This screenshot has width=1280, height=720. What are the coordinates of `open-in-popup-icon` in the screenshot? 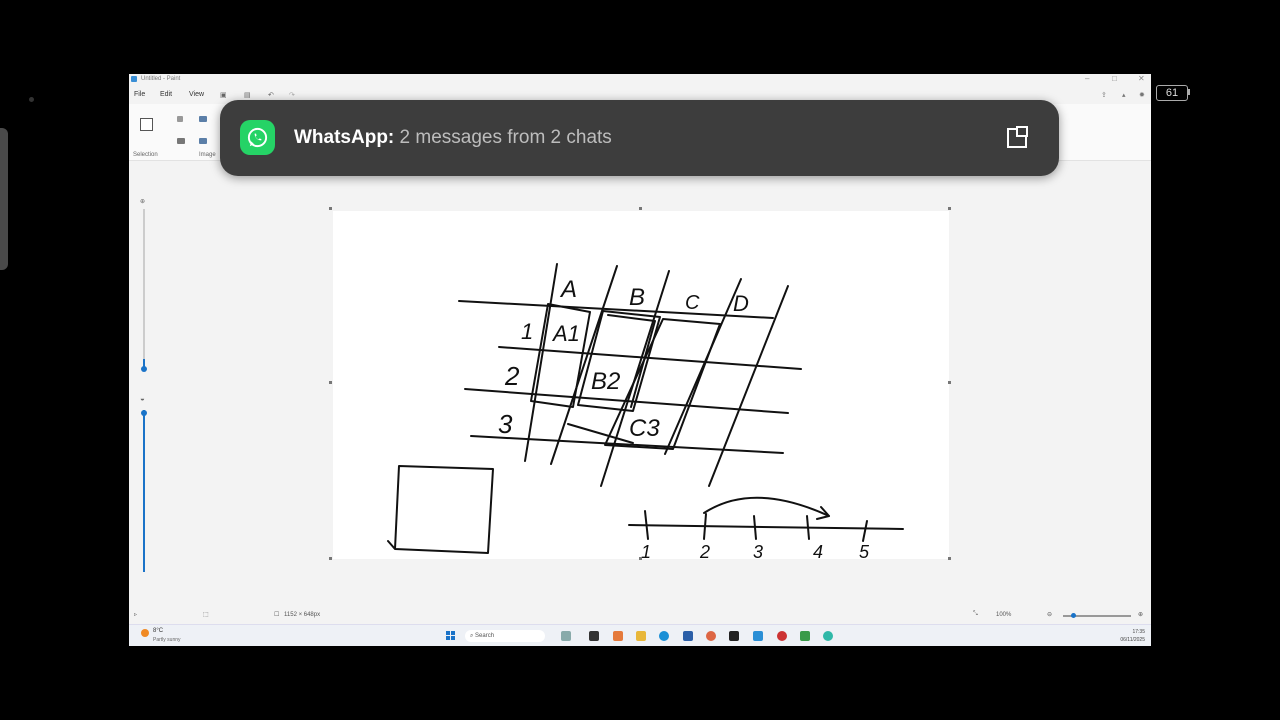 It's located at (1018, 137).